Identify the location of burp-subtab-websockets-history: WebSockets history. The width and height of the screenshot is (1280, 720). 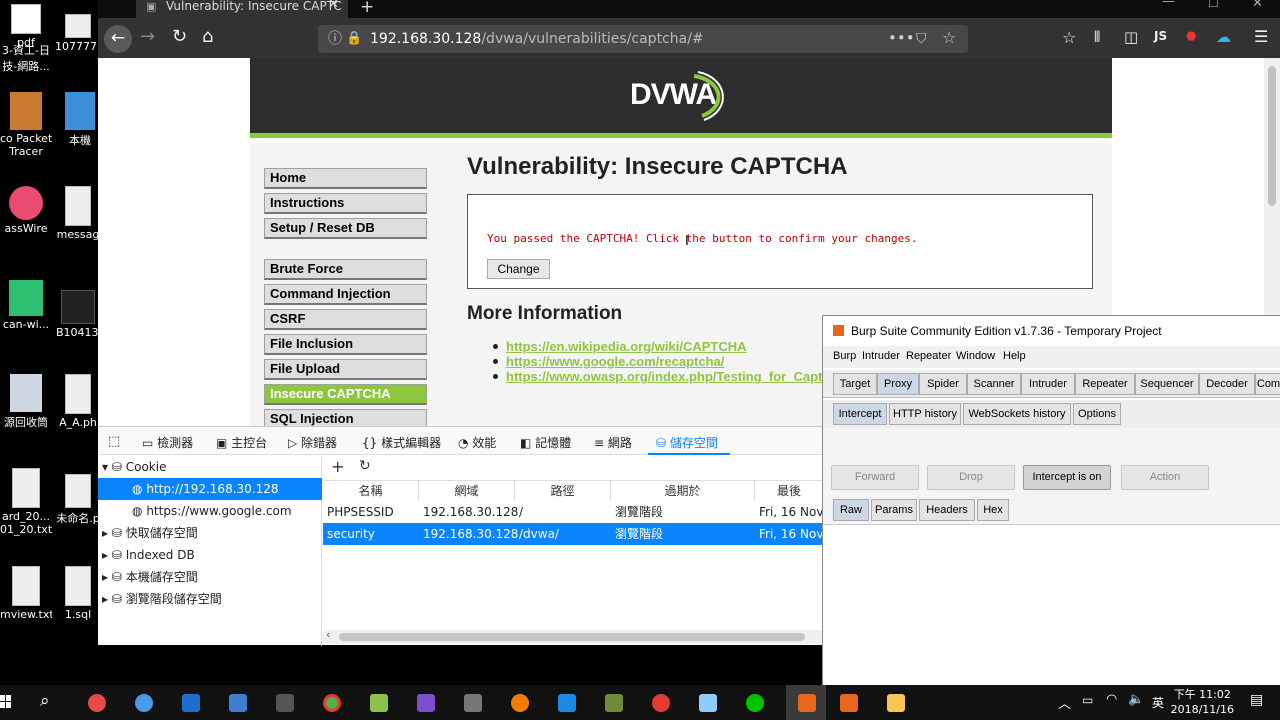
(1017, 414).